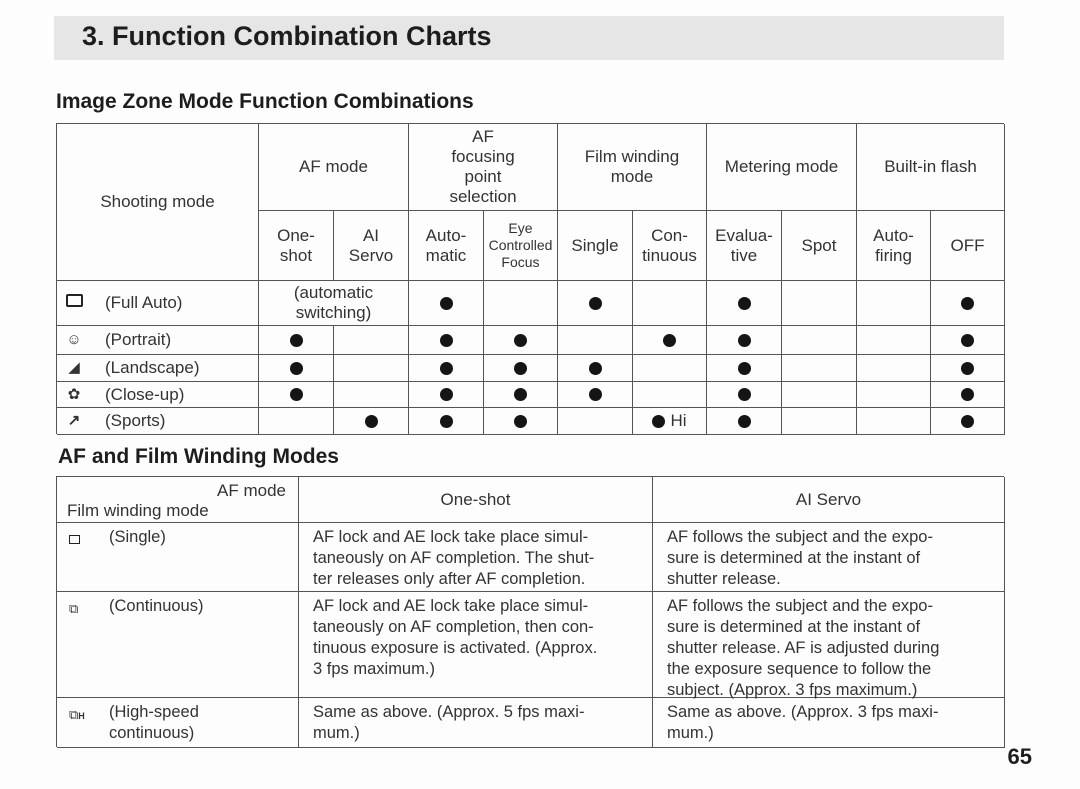  Describe the element at coordinates (145, 394) in the screenshot. I see `mode-label: (Close-up)` at that location.